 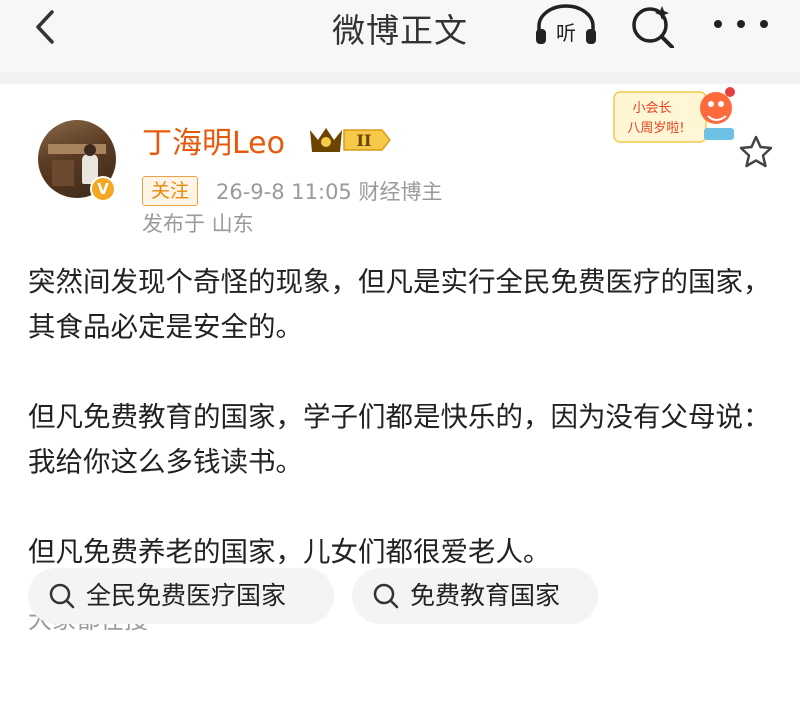 I want to click on hot-search-chip: 全民免费医疗国家, so click(x=181, y=596).